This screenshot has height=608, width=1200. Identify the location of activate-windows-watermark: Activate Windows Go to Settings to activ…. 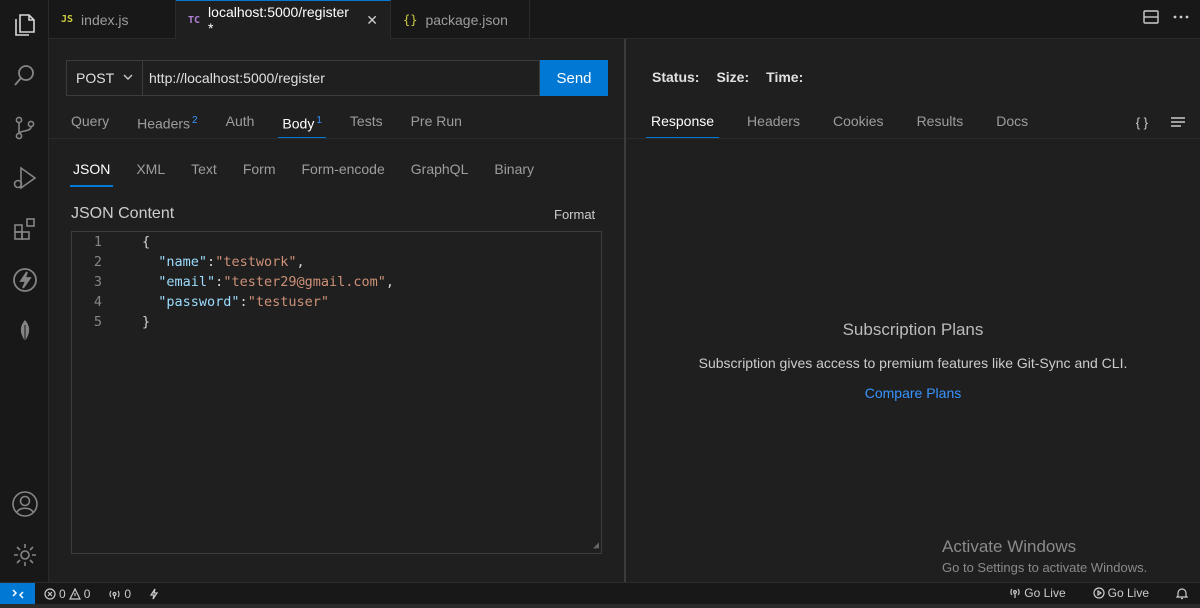
(1044, 556).